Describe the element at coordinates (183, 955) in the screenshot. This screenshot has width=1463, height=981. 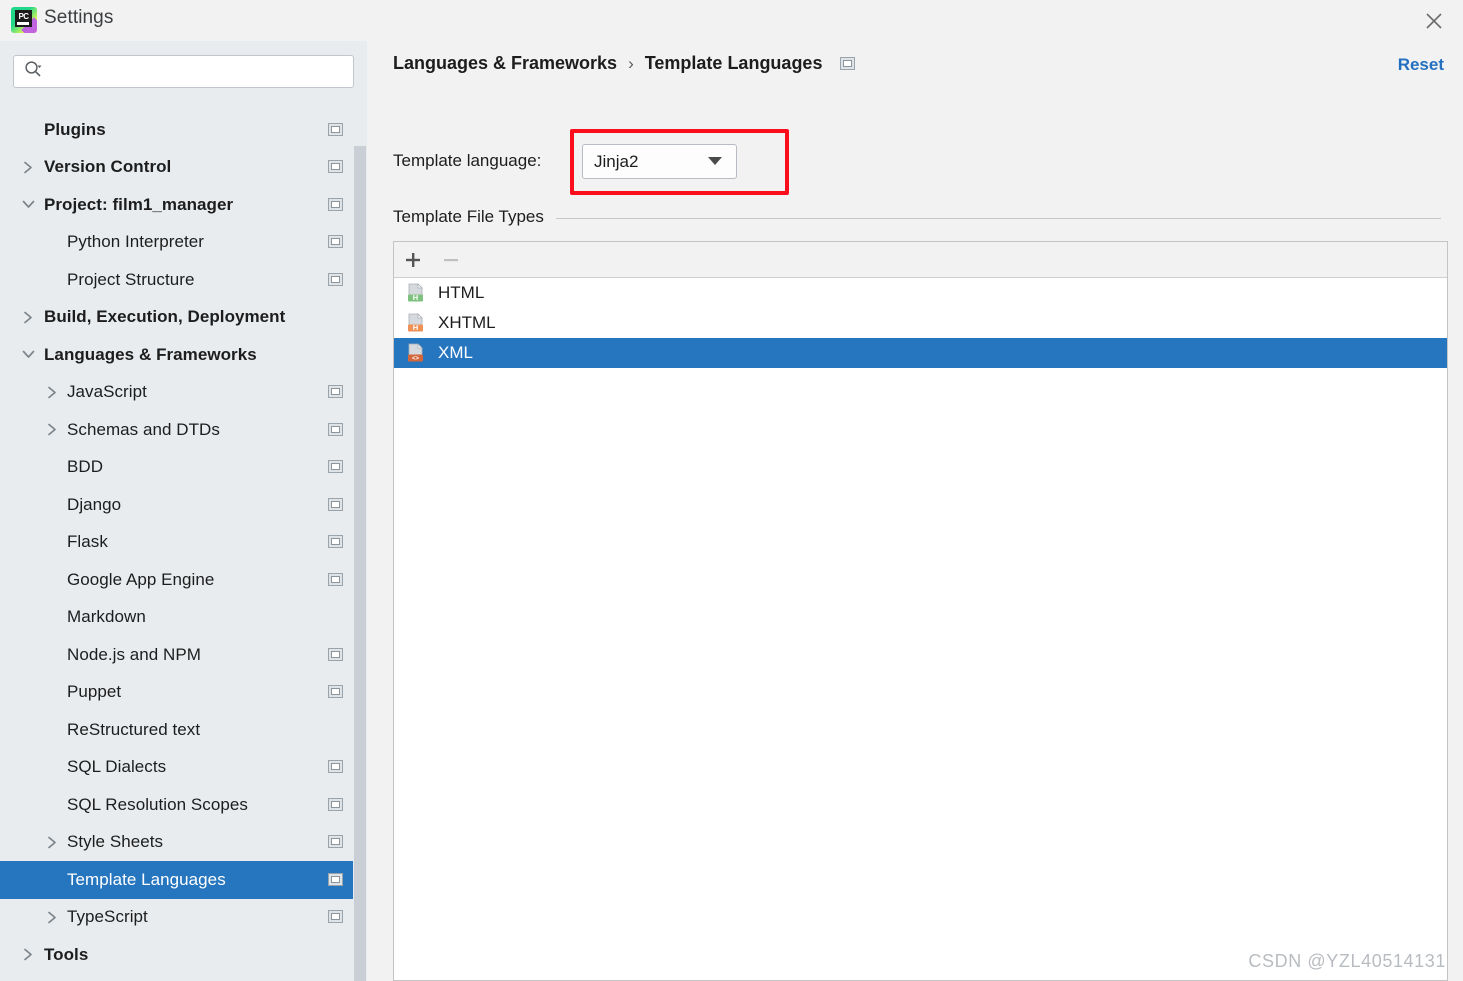
I see `sidebar-item-tools: Tools` at that location.